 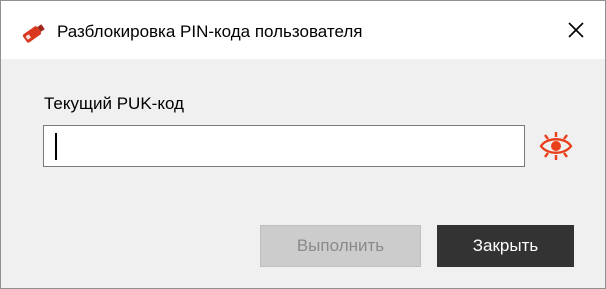 I want to click on close-button: Закрыть, so click(x=505, y=246).